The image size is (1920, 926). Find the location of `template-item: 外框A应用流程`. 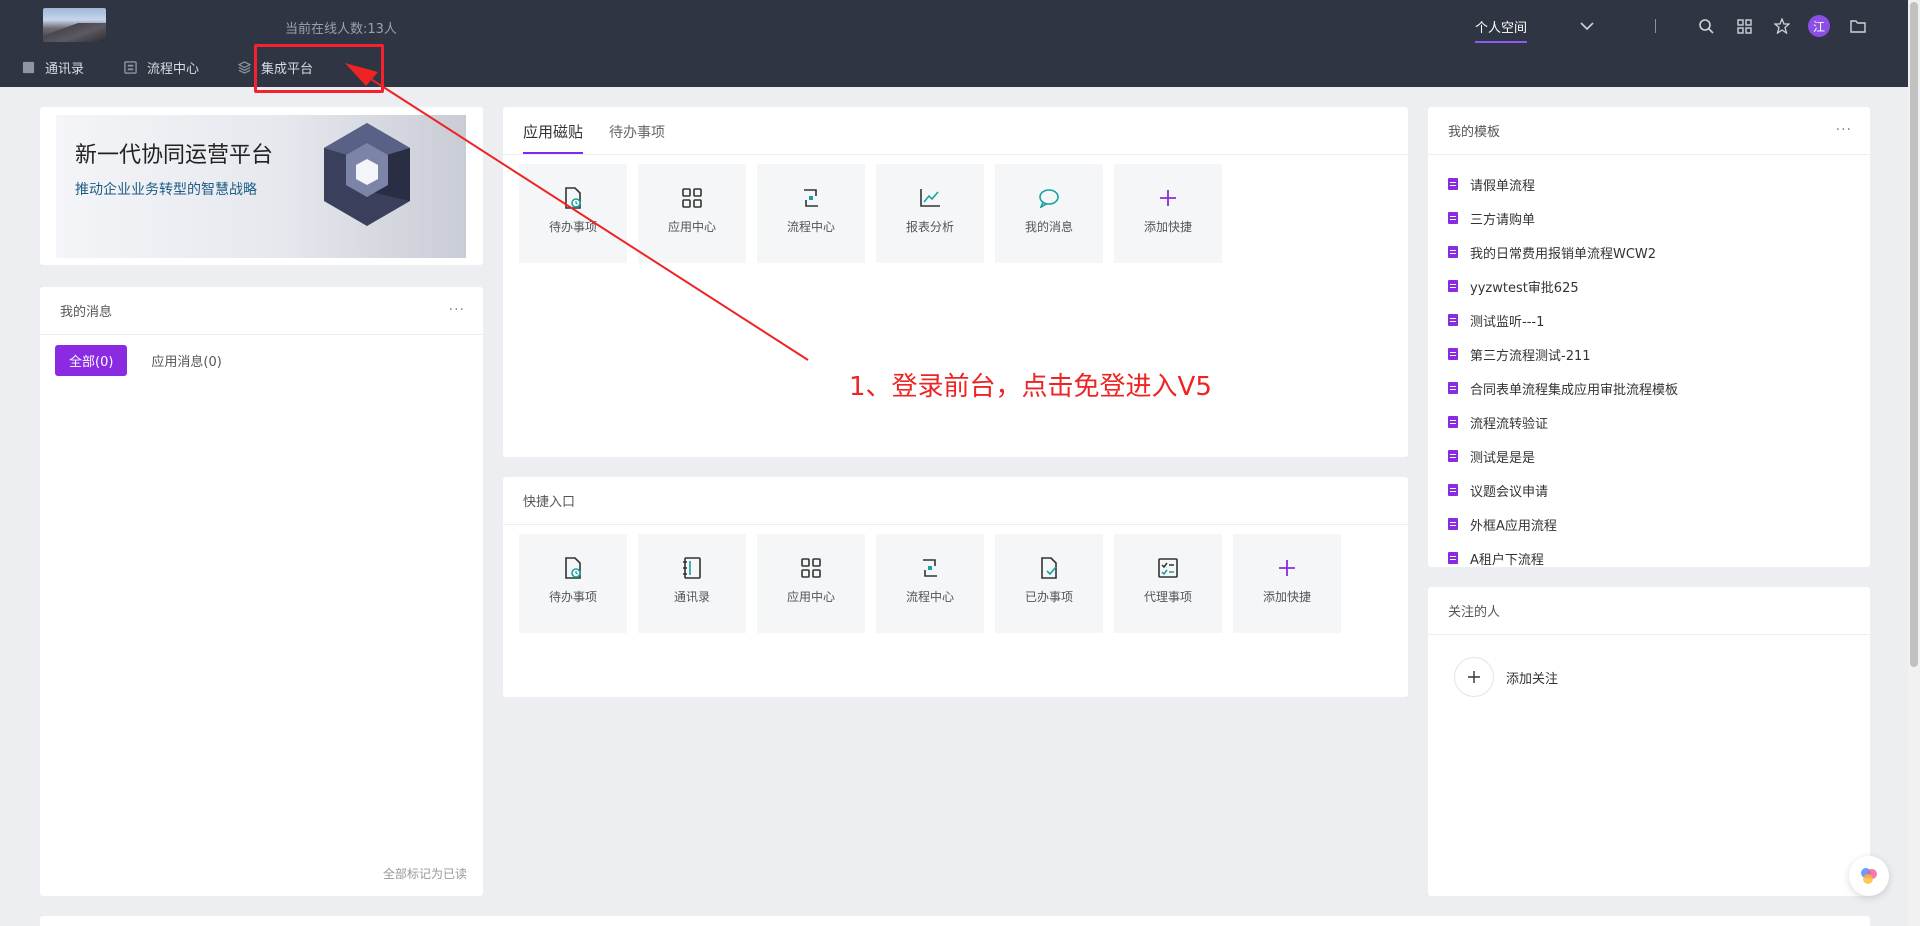

template-item: 外框A应用流程 is located at coordinates (1649, 524).